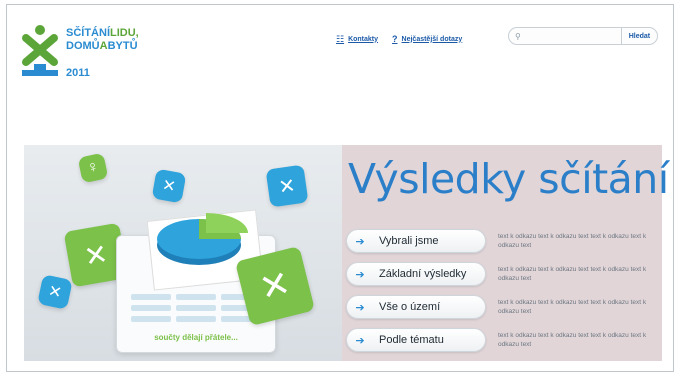  I want to click on search-box: ⚲ Hledat, so click(583, 36).